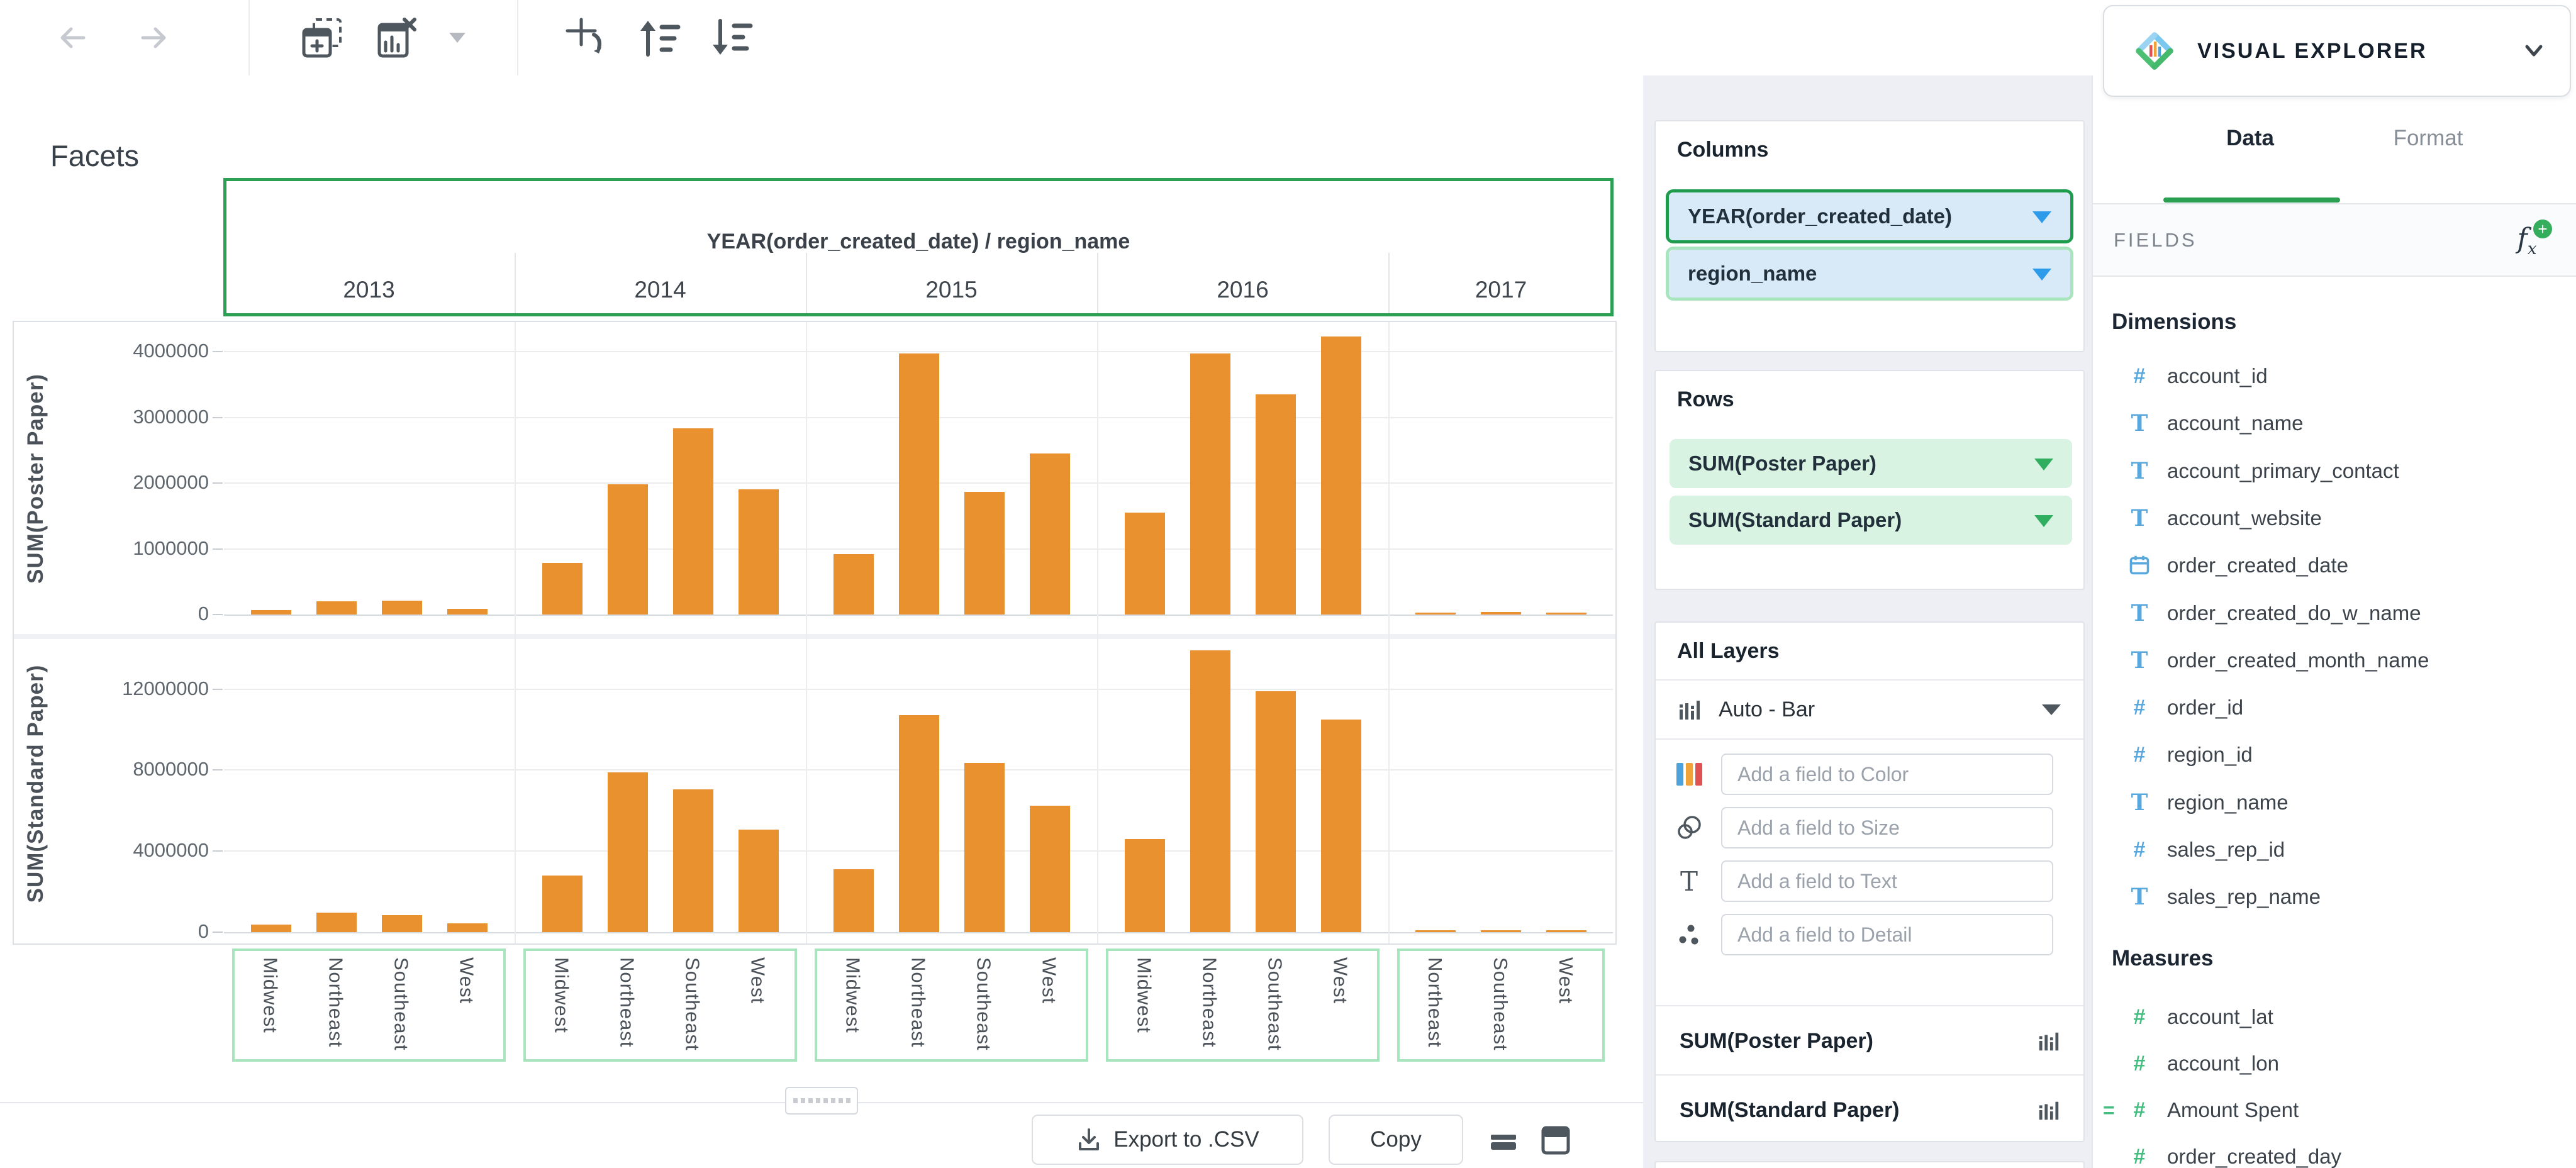 This screenshot has height=1168, width=2576. Describe the element at coordinates (1566, 614) in the screenshot. I see `bar-SUM(Poster Paper)-2017-West` at that location.